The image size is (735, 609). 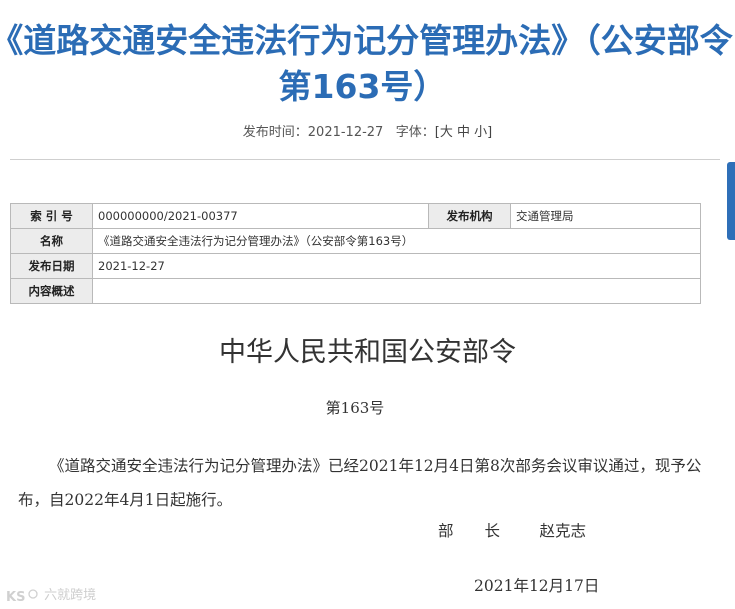 I want to click on index-label: 索 引 号, so click(x=51, y=216).